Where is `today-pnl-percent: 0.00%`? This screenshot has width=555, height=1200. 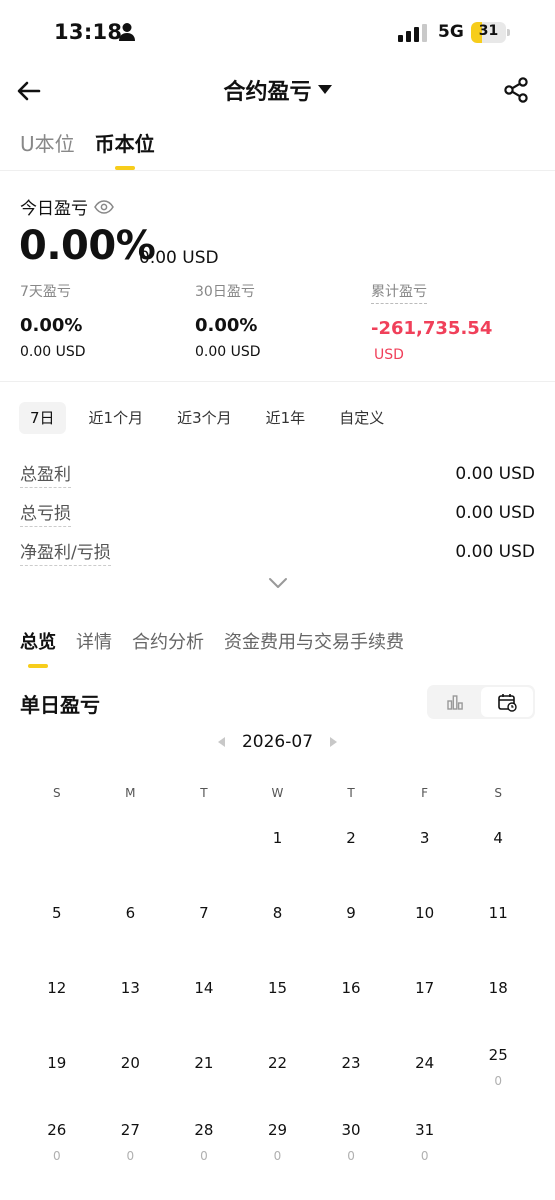 today-pnl-percent: 0.00% is located at coordinates (87, 246).